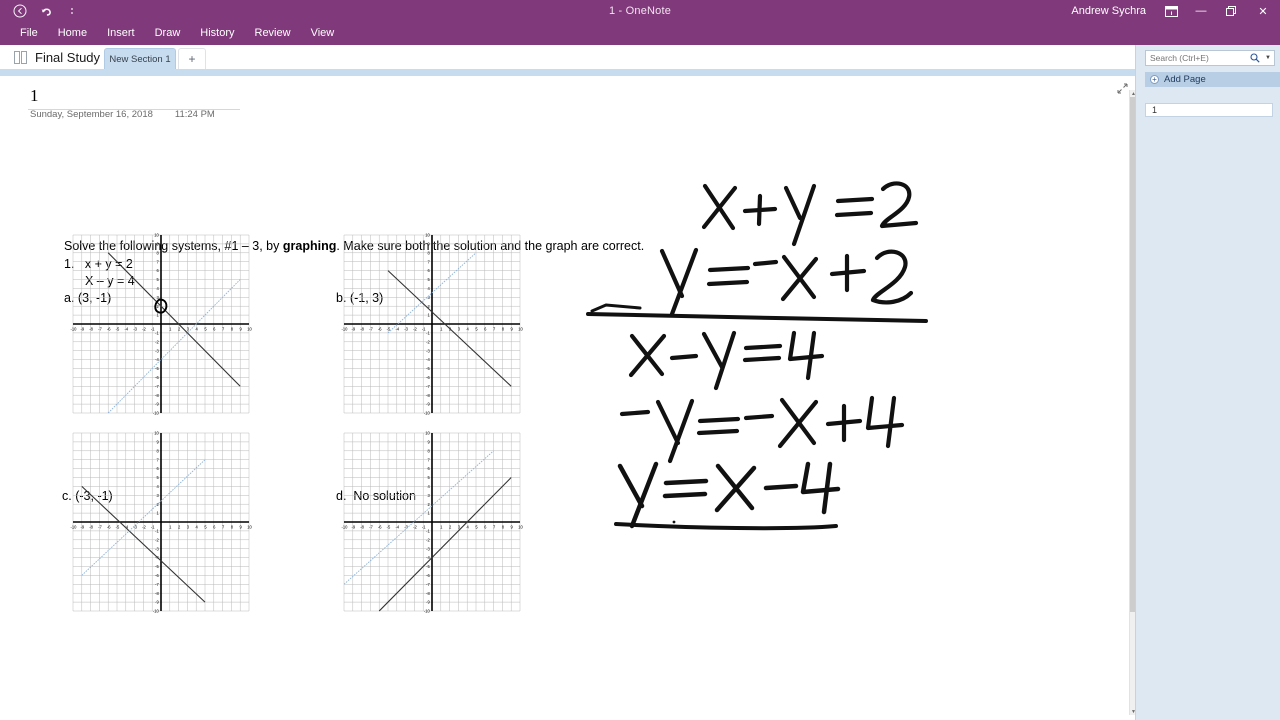 Image resolution: width=1280 pixels, height=720 pixels. What do you see at coordinates (192, 58) in the screenshot?
I see `add-section-button: +` at bounding box center [192, 58].